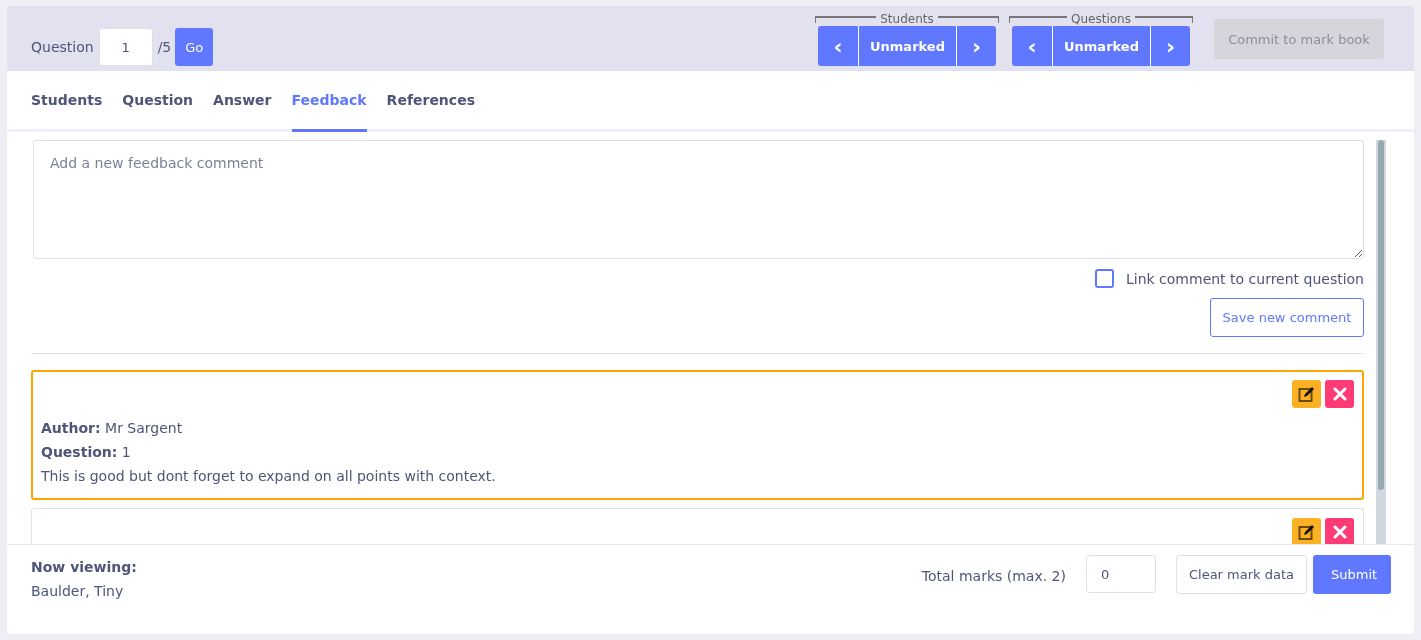  Describe the element at coordinates (1244, 278) in the screenshot. I see `checkbox-label: Link comment to current question` at that location.